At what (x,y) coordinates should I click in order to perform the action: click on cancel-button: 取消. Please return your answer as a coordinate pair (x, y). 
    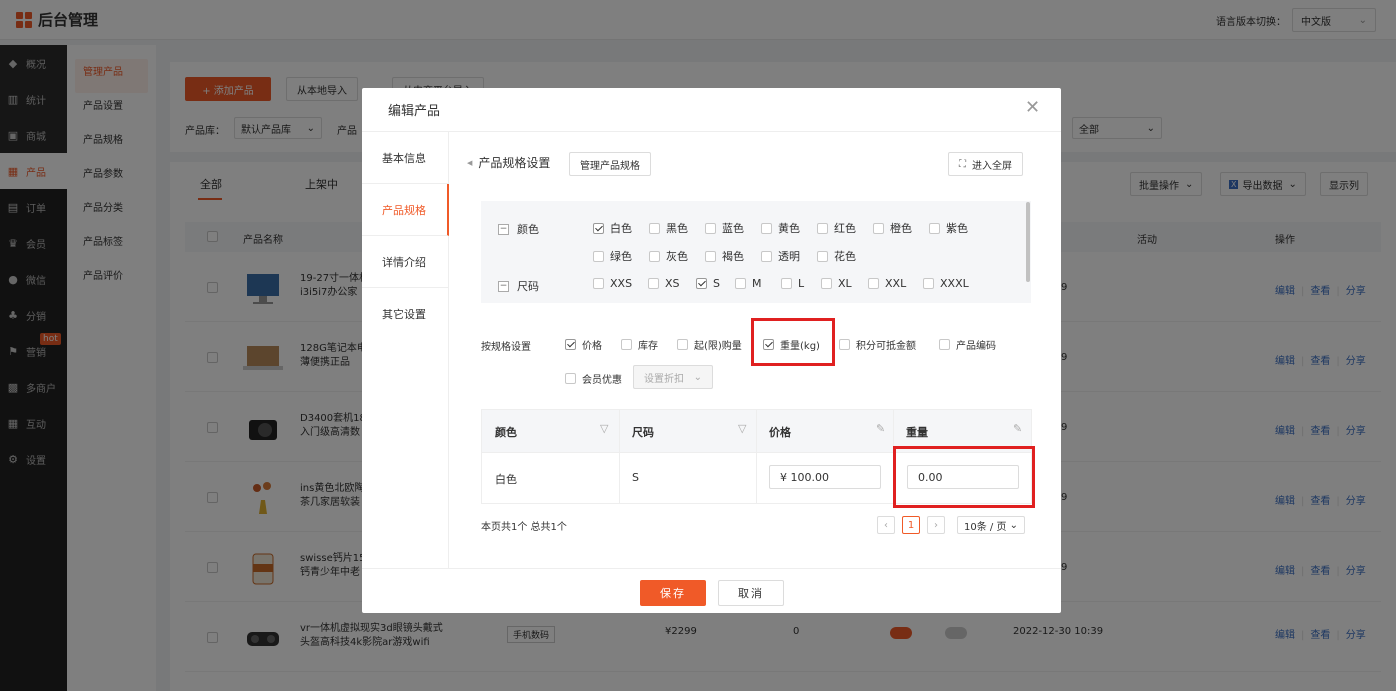
    Looking at the image, I should click on (751, 593).